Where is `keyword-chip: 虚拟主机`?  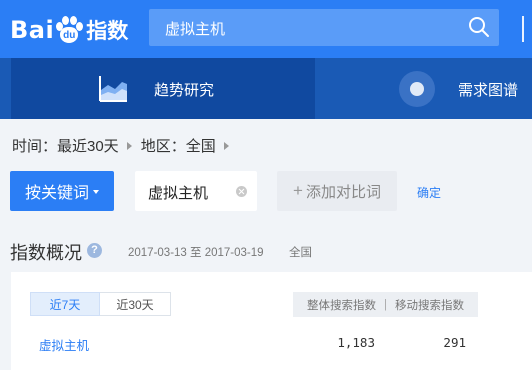 keyword-chip: 虚拟主机 is located at coordinates (196, 191).